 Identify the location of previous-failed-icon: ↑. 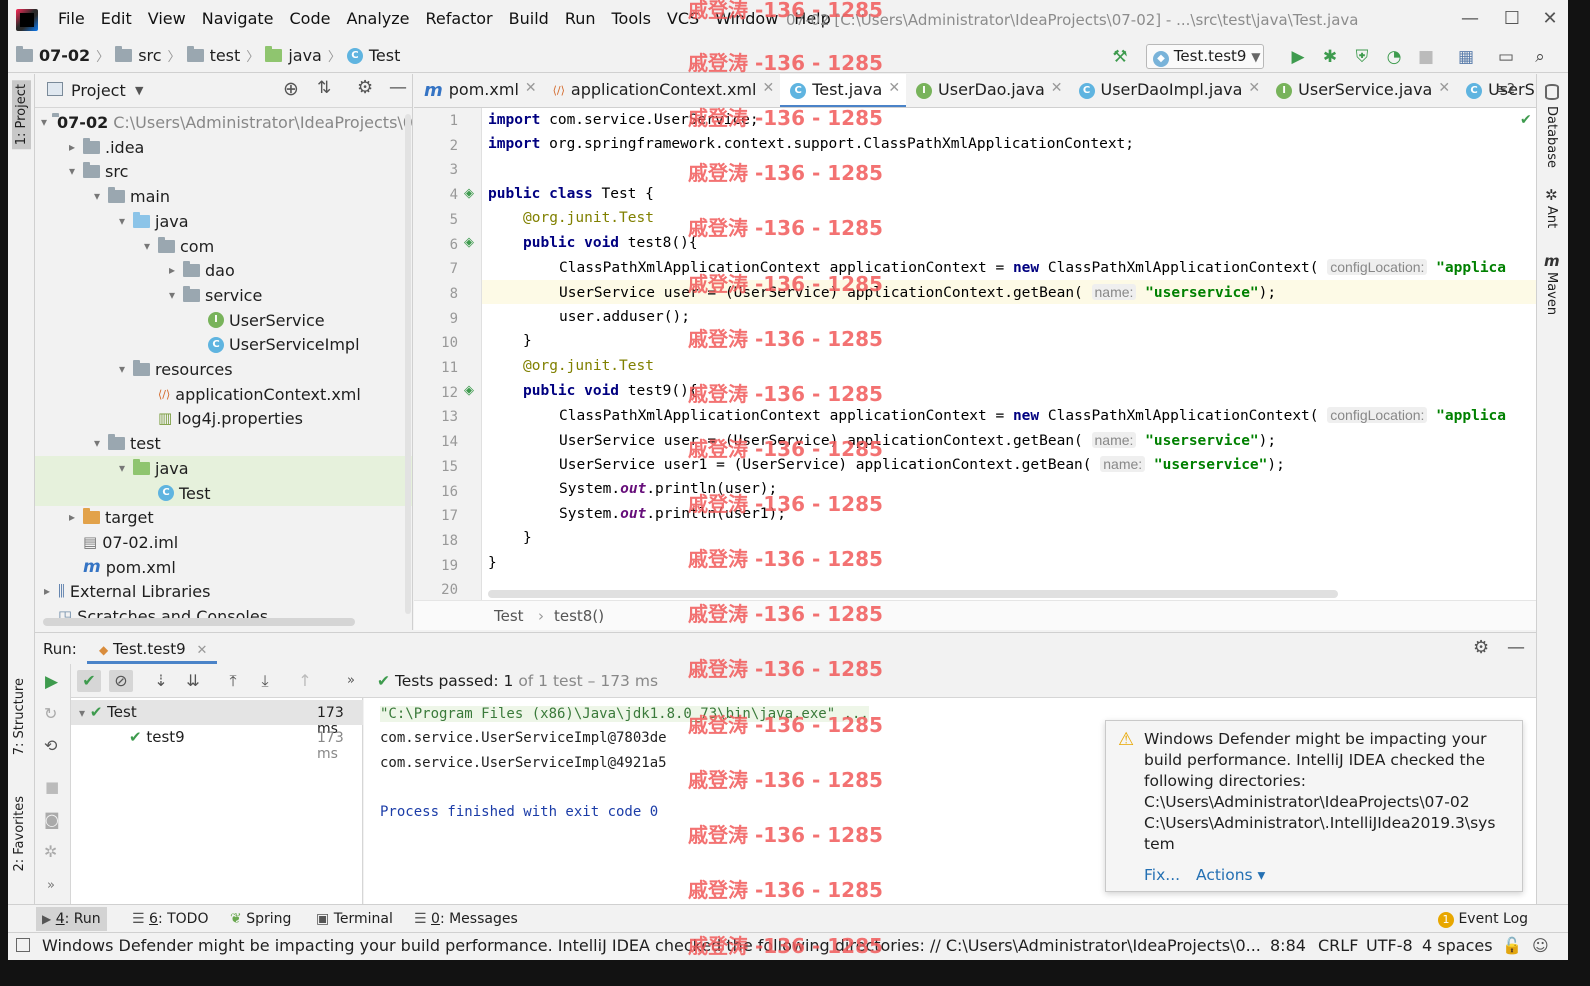
(305, 681).